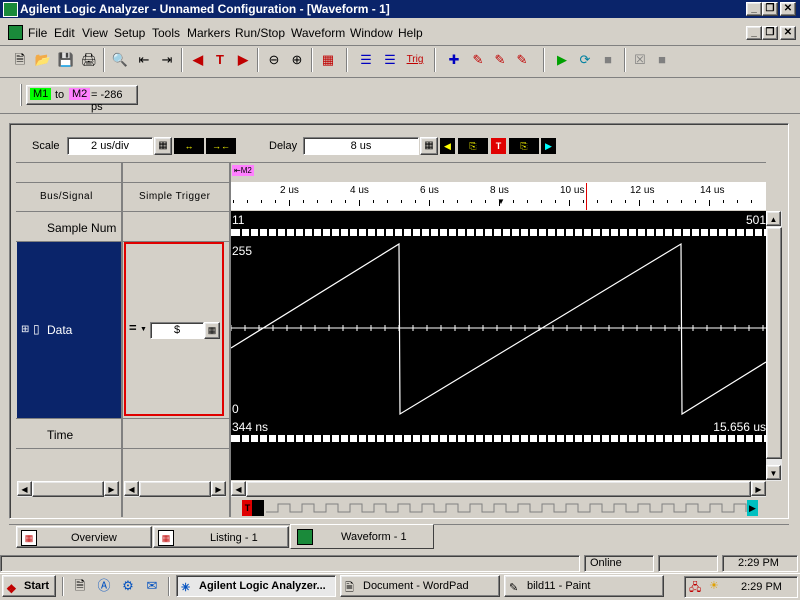 The height and width of the screenshot is (600, 800). I want to click on doc-restore-button: ❐, so click(770, 33).